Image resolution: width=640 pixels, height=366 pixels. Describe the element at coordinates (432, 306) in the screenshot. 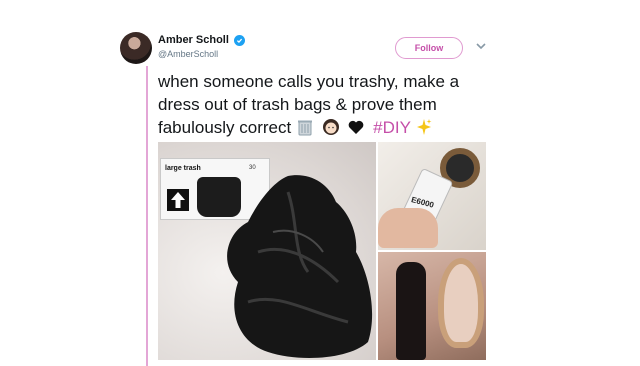

I see `photo-dress` at that location.